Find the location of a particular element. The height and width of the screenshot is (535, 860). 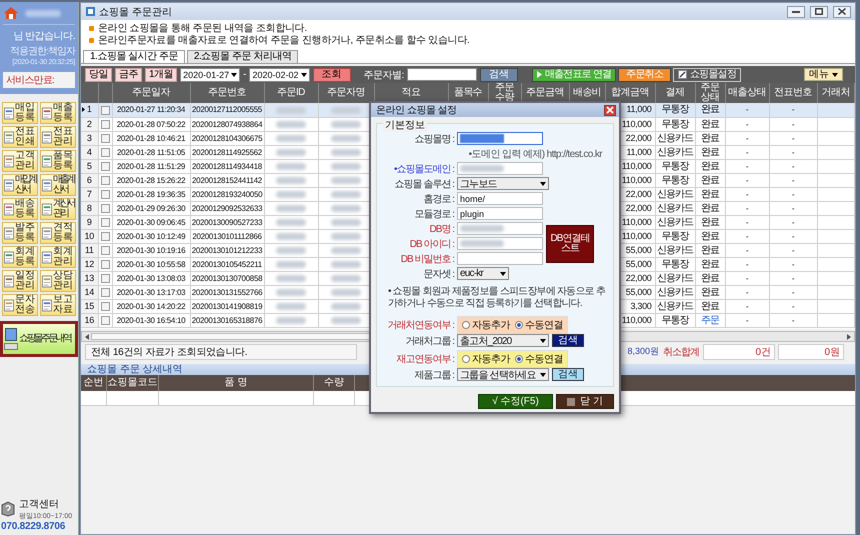

status-cell: 주문 is located at coordinates (710, 320).